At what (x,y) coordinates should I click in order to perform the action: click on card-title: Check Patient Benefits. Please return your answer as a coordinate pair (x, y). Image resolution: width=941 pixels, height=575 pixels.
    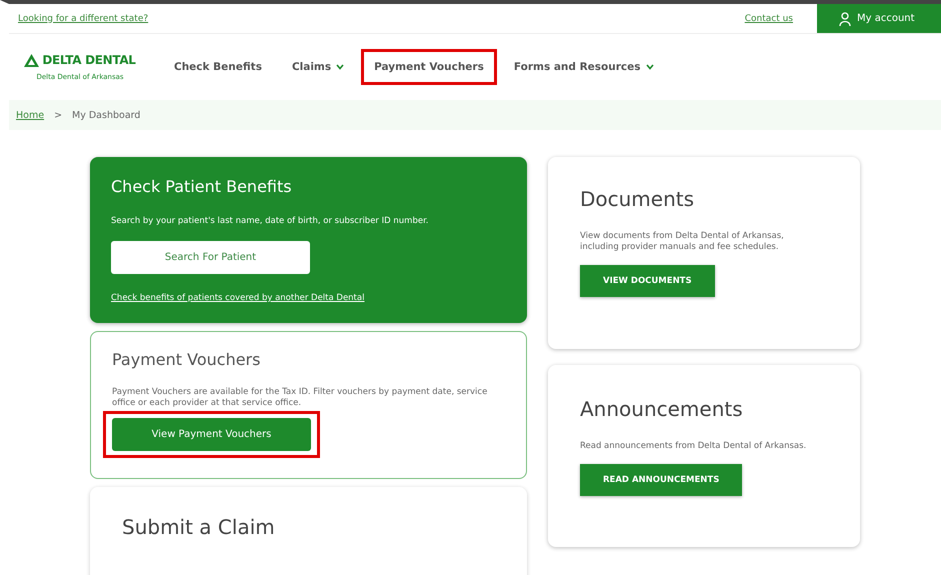
    Looking at the image, I should click on (202, 186).